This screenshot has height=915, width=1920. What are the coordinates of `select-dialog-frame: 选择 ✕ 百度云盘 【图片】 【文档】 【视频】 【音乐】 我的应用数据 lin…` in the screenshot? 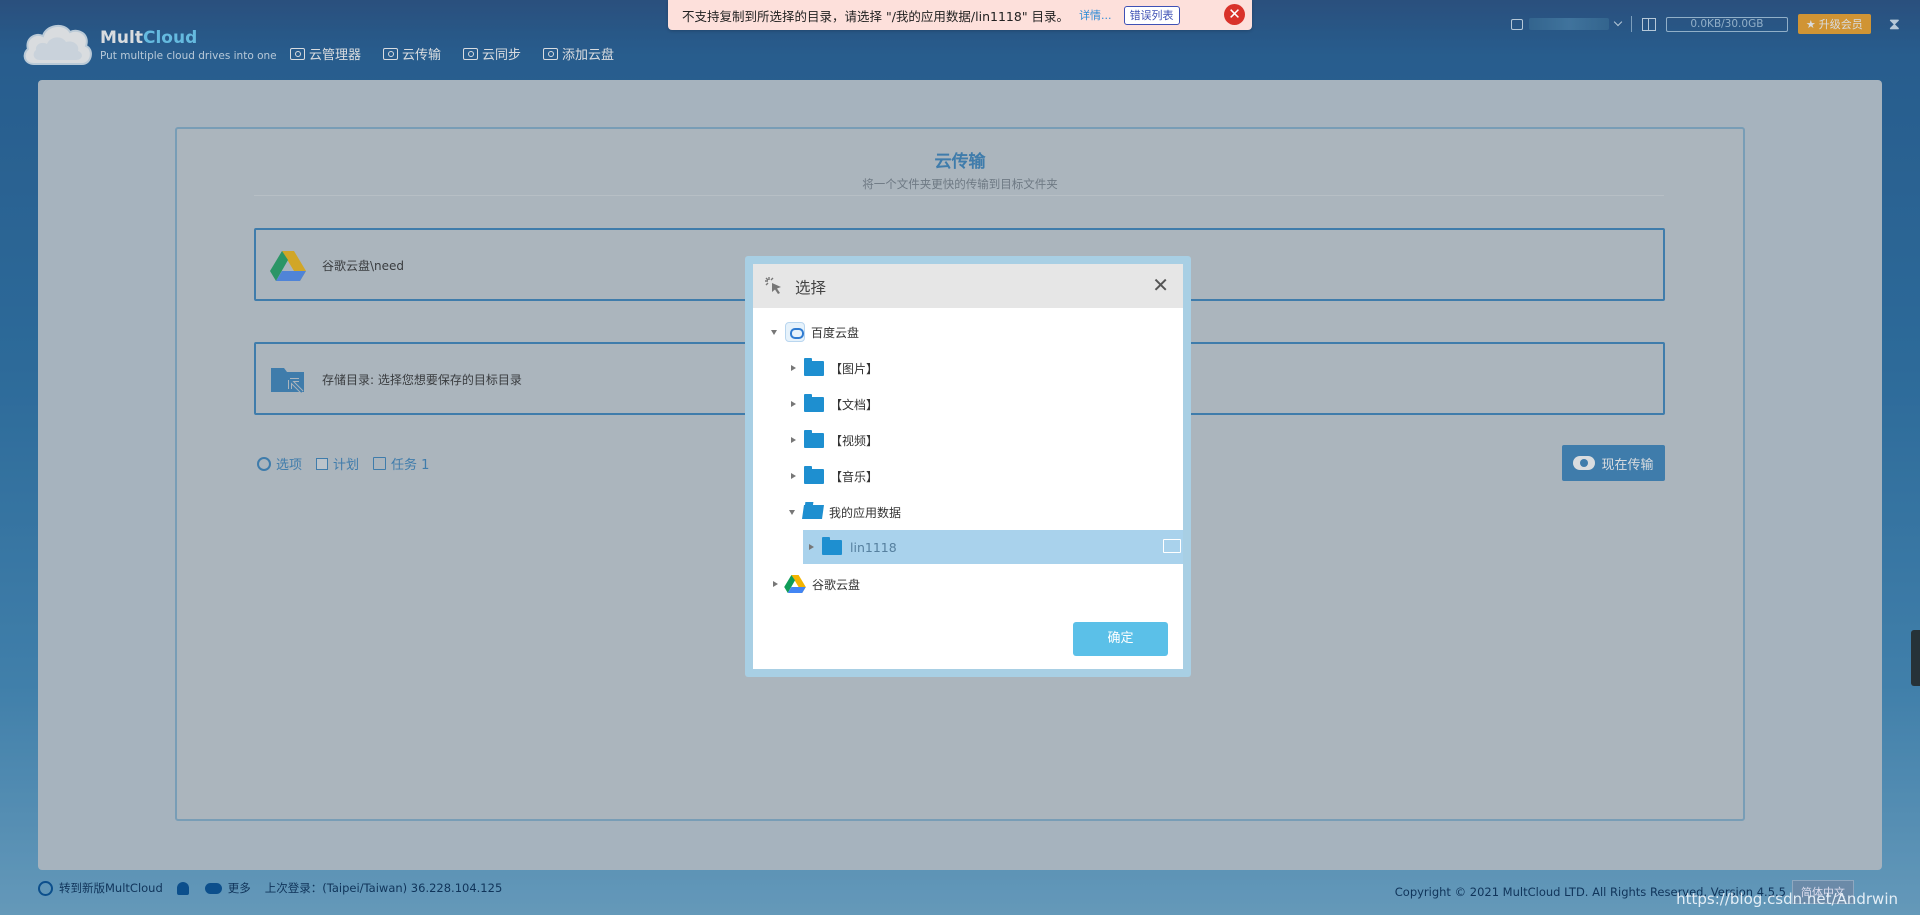 It's located at (968, 466).